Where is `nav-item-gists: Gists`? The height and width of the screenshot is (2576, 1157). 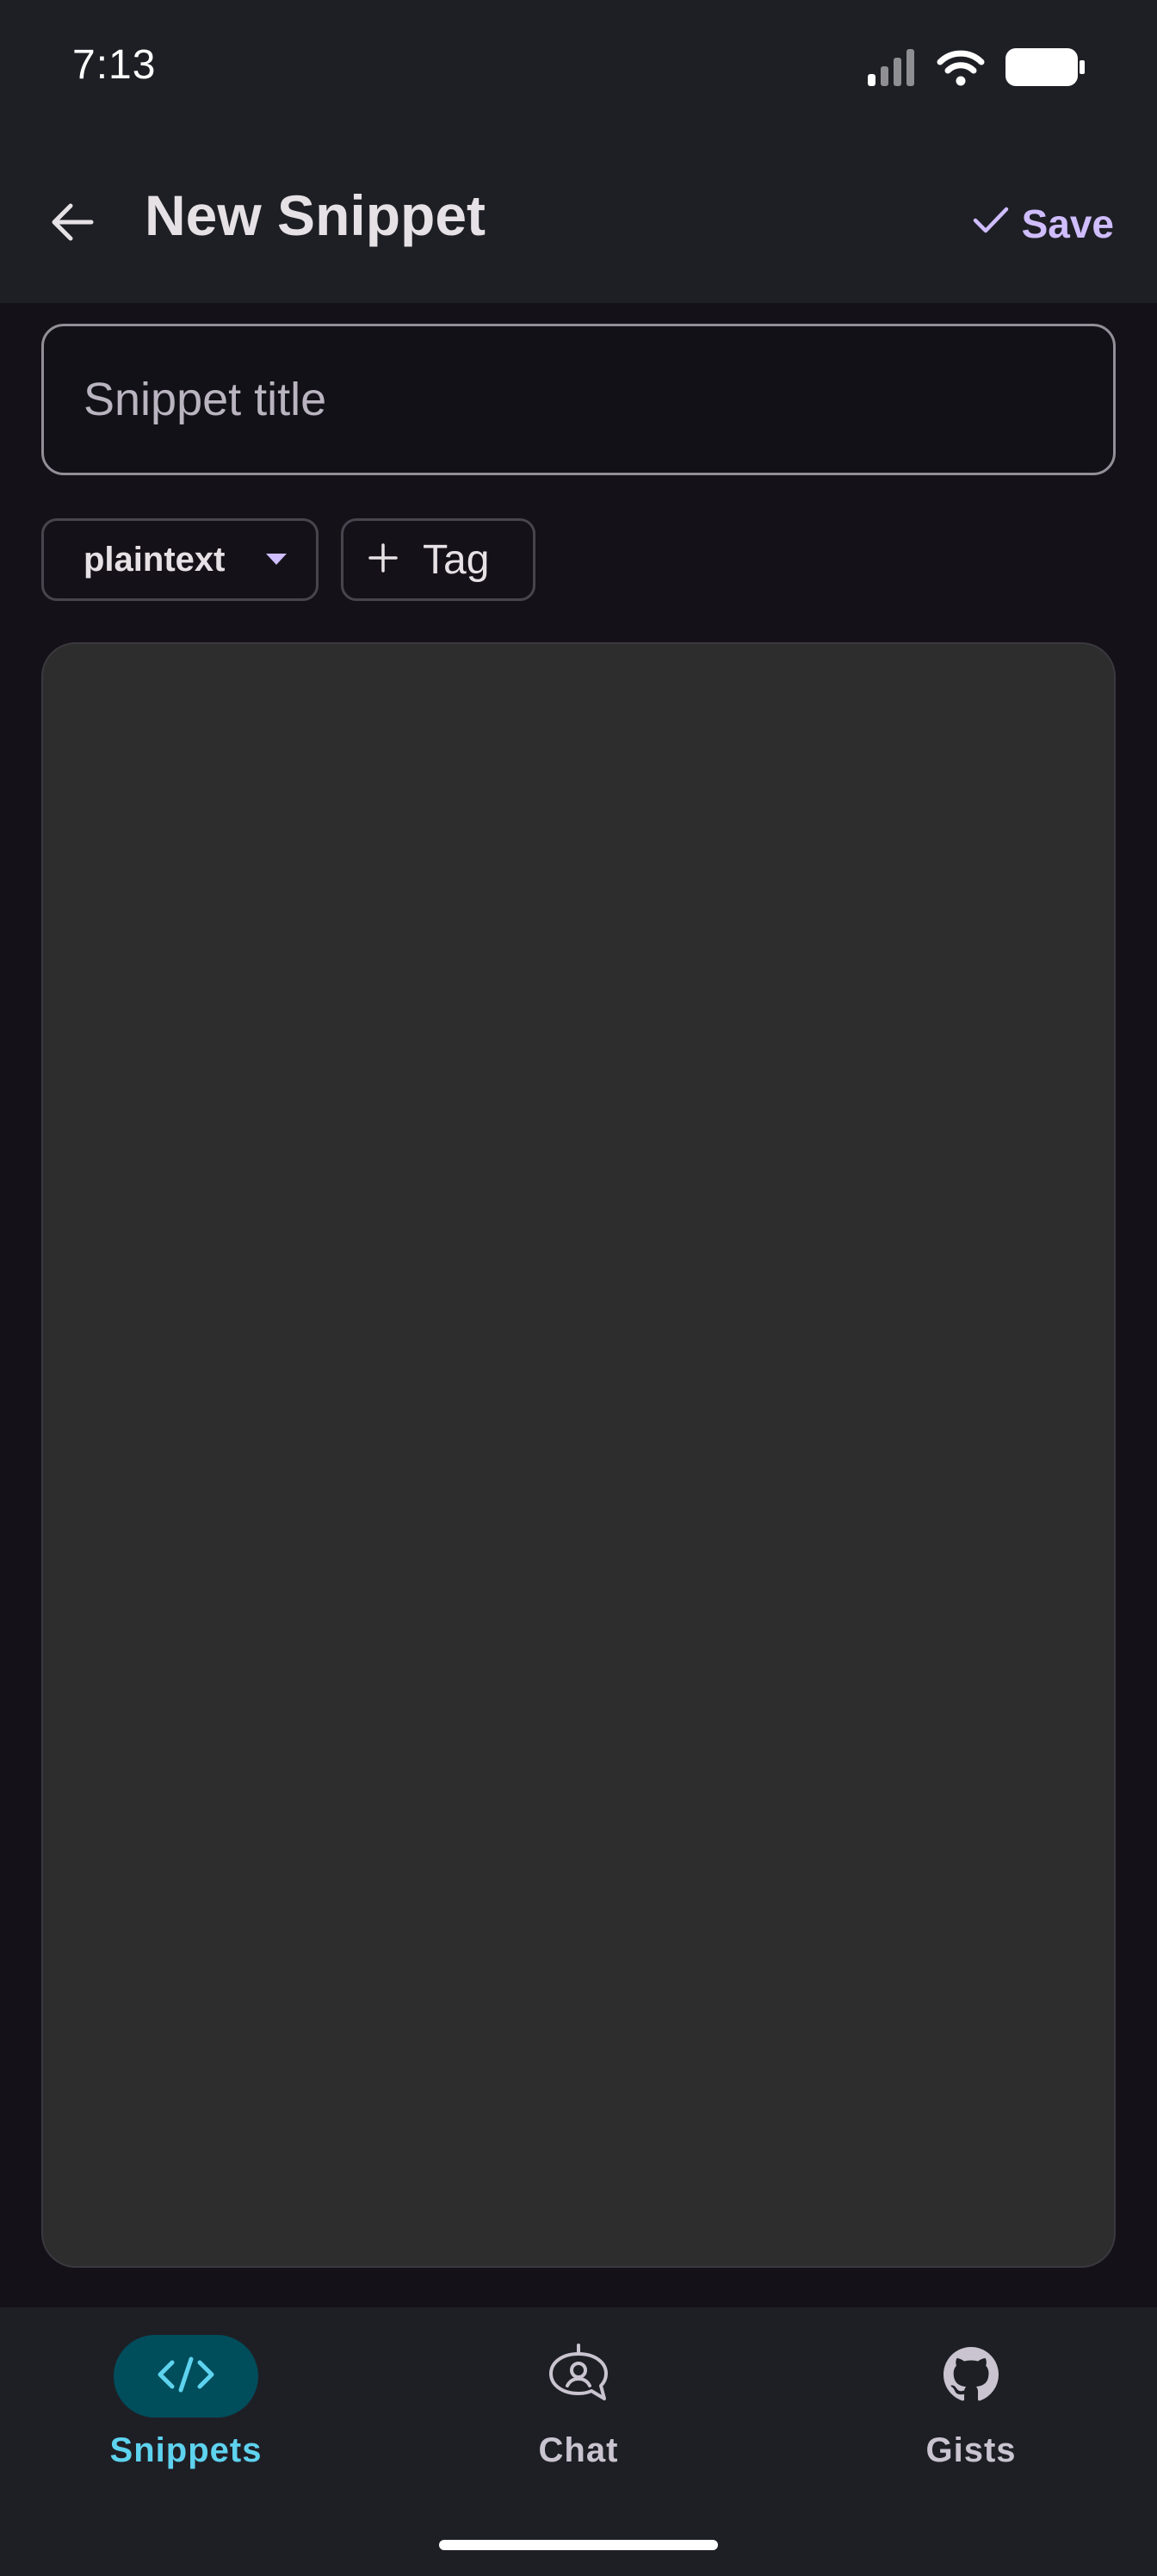 nav-item-gists: Gists is located at coordinates (971, 2410).